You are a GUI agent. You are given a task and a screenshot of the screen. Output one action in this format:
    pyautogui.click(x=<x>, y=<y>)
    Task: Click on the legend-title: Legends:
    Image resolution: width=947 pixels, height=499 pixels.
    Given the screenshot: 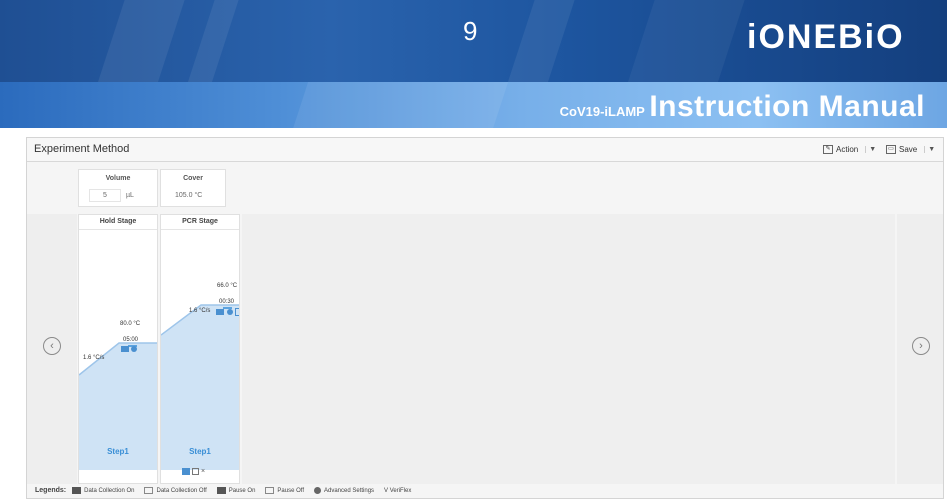 What is the action you would take?
    pyautogui.click(x=51, y=490)
    